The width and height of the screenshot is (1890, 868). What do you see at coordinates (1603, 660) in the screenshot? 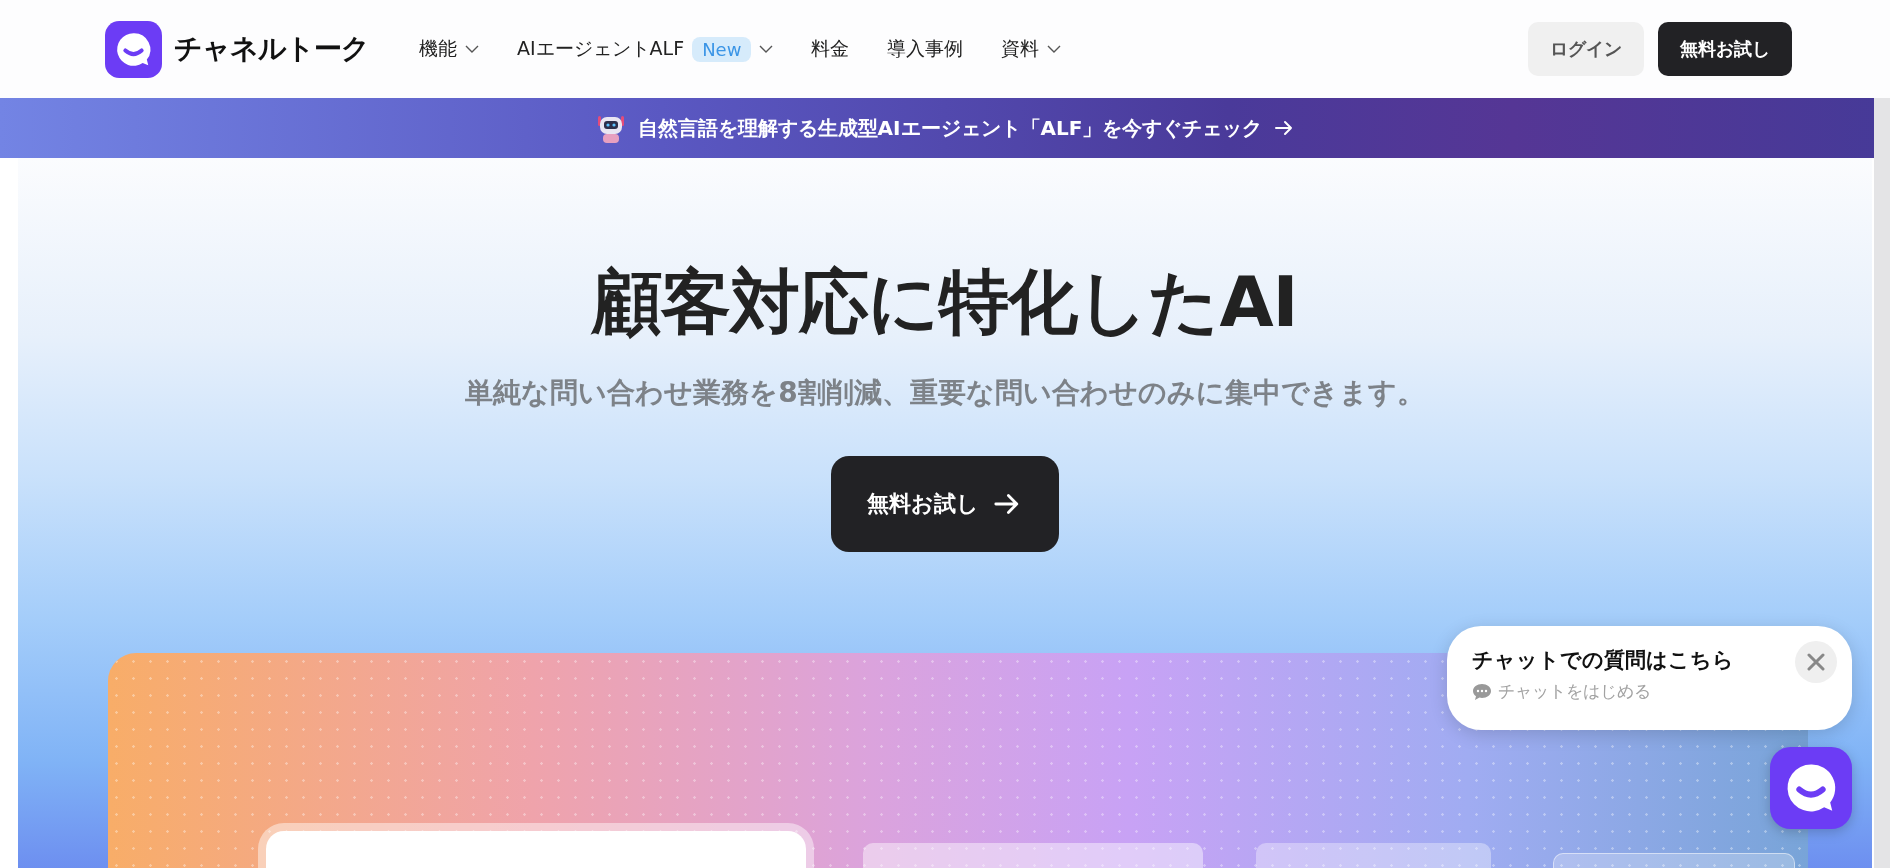
I see `chat-popup-title: チャットでの質問はこちら` at bounding box center [1603, 660].